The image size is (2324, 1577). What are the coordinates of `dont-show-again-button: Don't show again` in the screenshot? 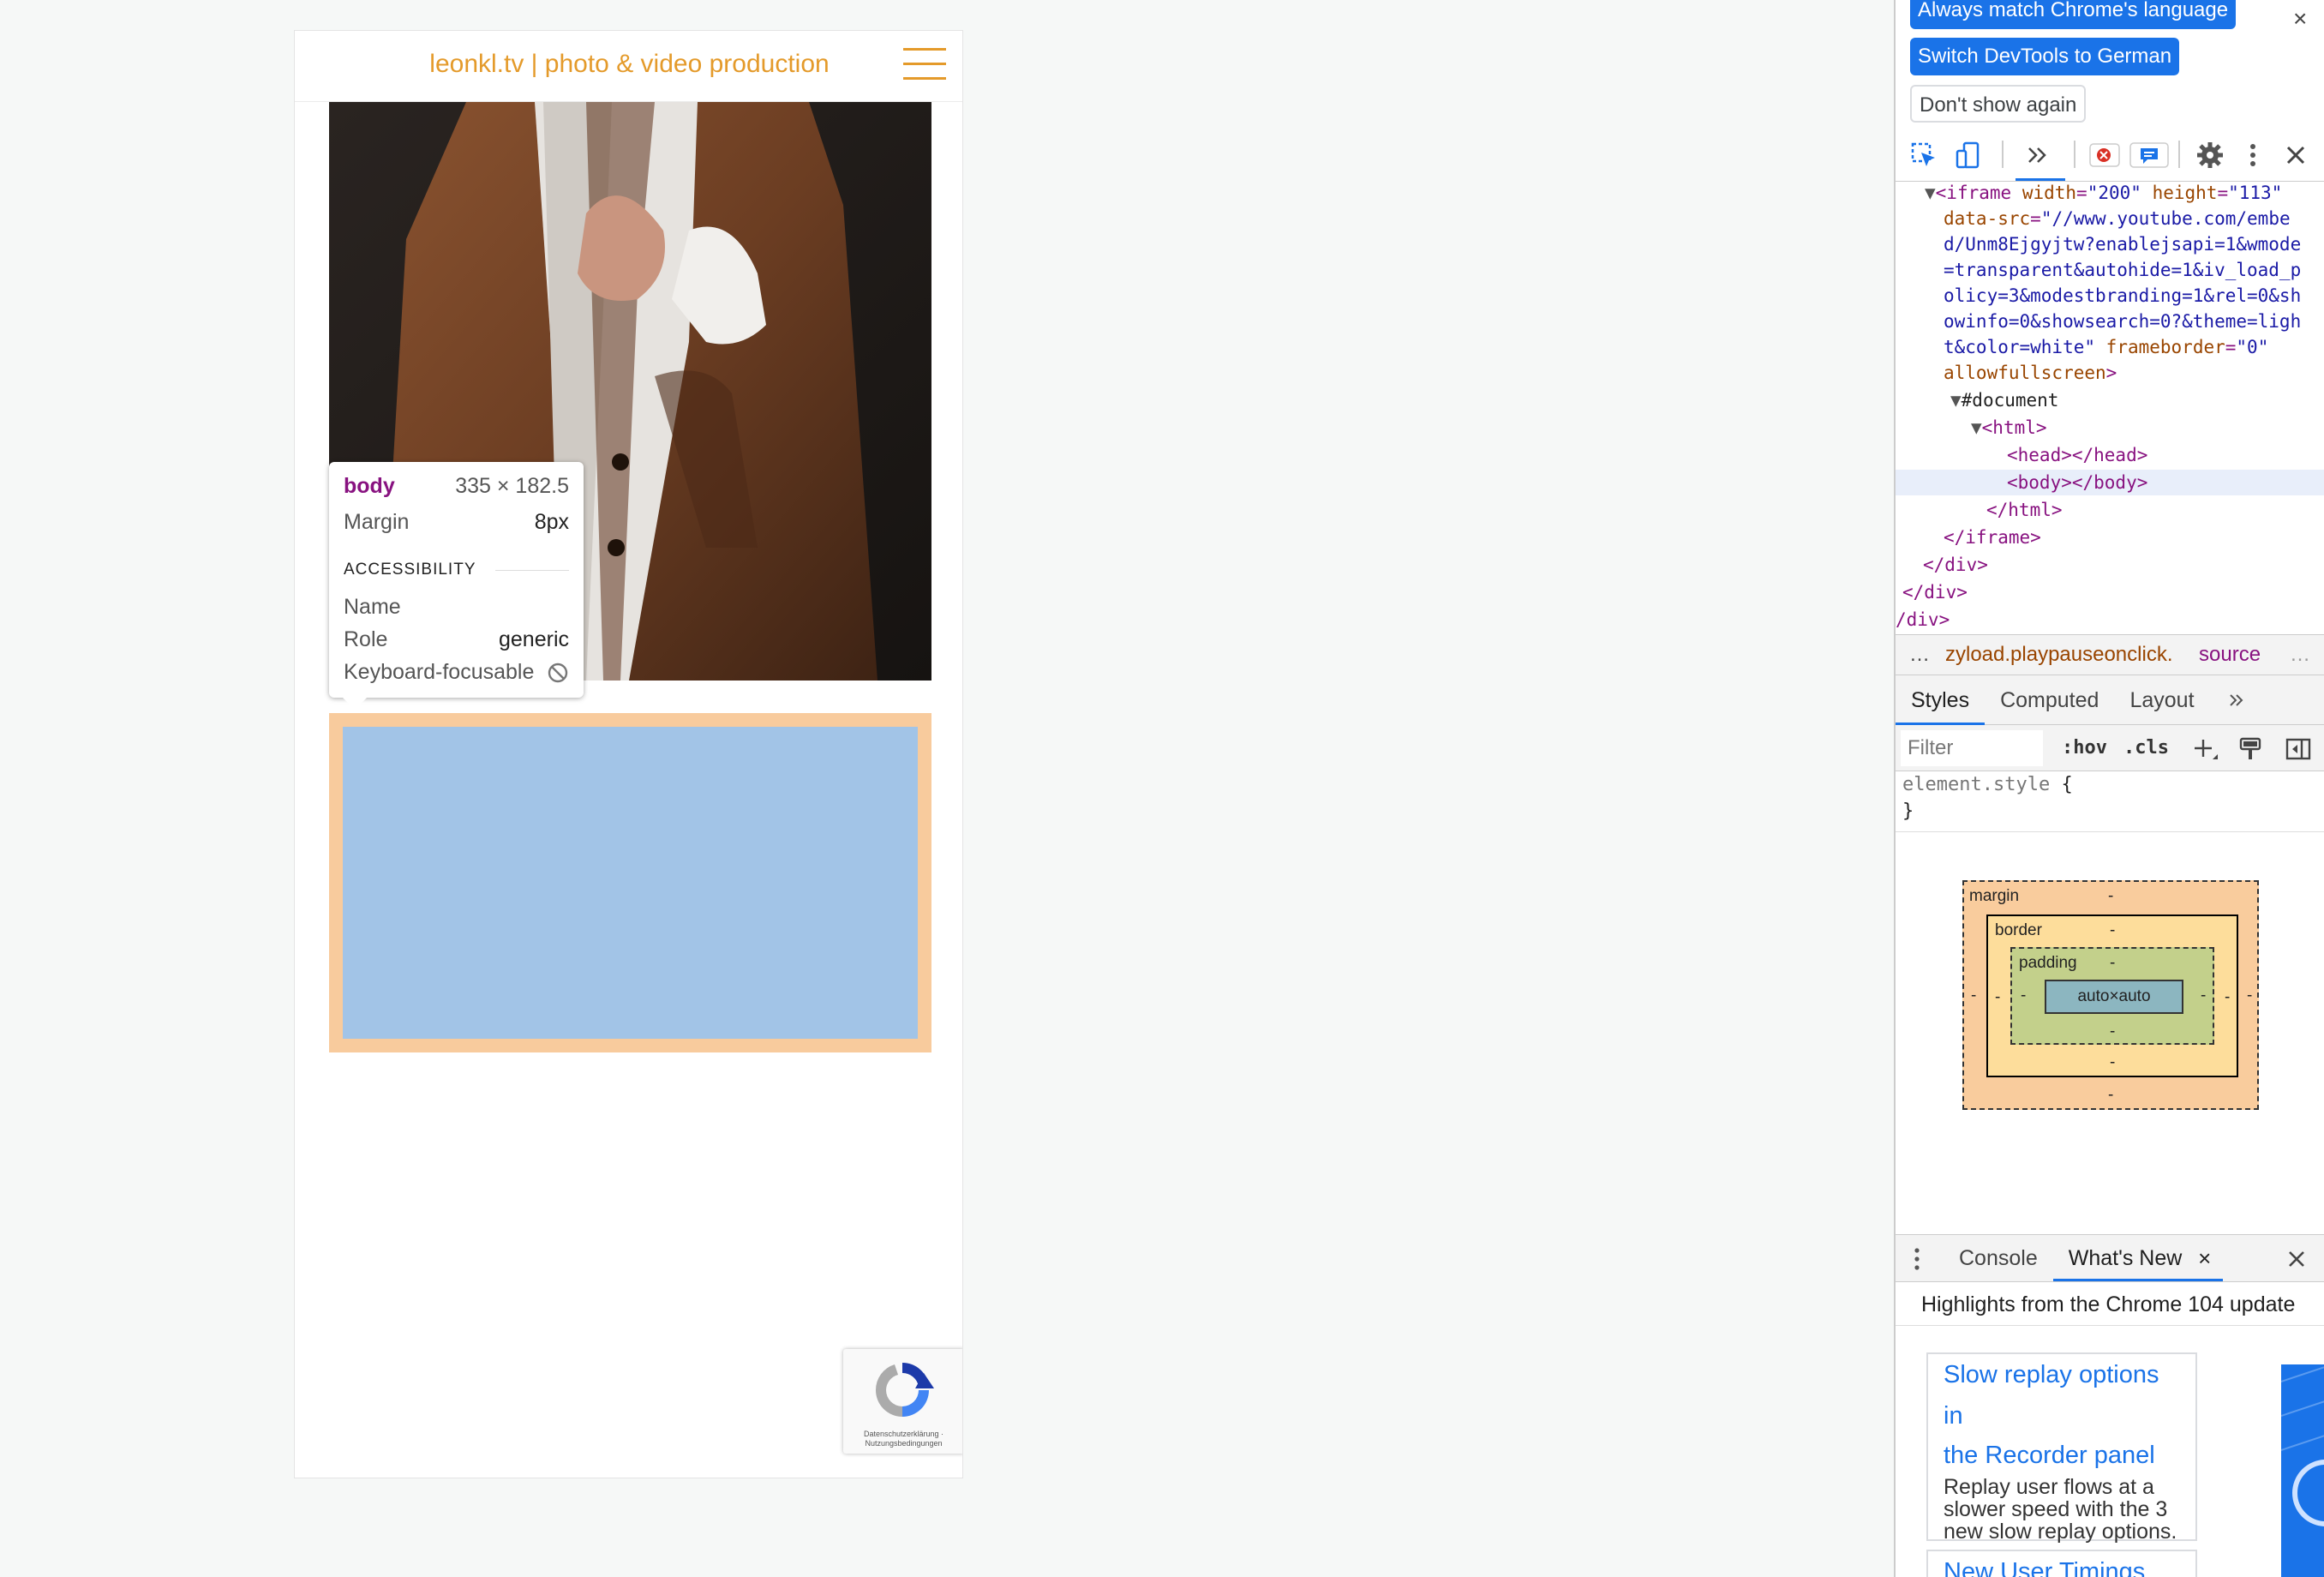 It's located at (1999, 104).